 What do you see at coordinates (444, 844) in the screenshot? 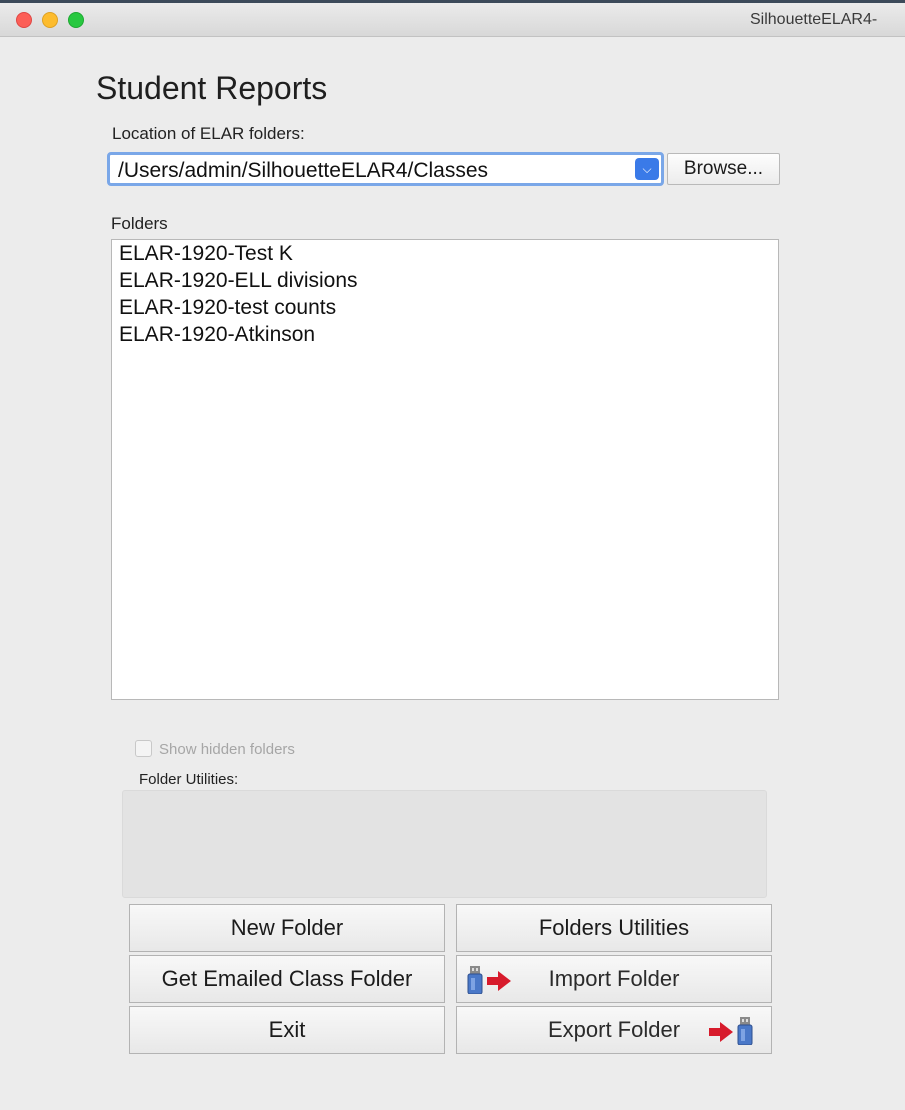
I see `folder-utilities-panel` at bounding box center [444, 844].